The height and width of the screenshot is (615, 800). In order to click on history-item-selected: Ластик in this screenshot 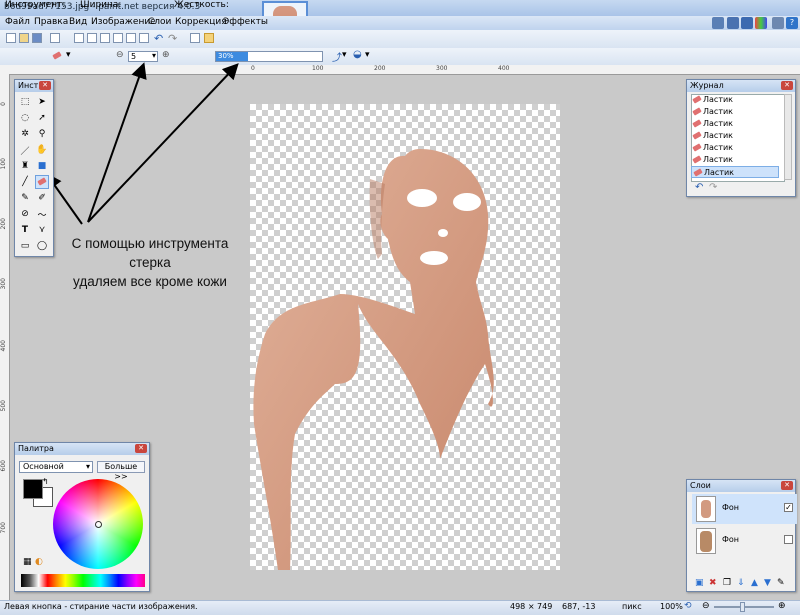, I will do `click(735, 172)`.